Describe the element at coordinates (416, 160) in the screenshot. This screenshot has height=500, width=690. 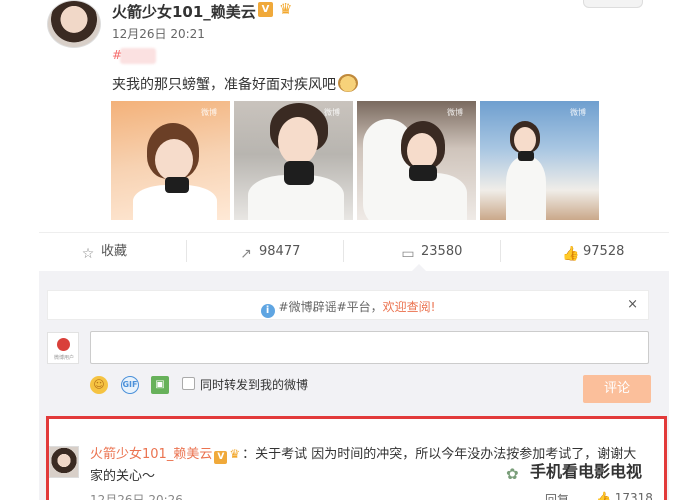
I see `post-photo-3: 微博` at that location.